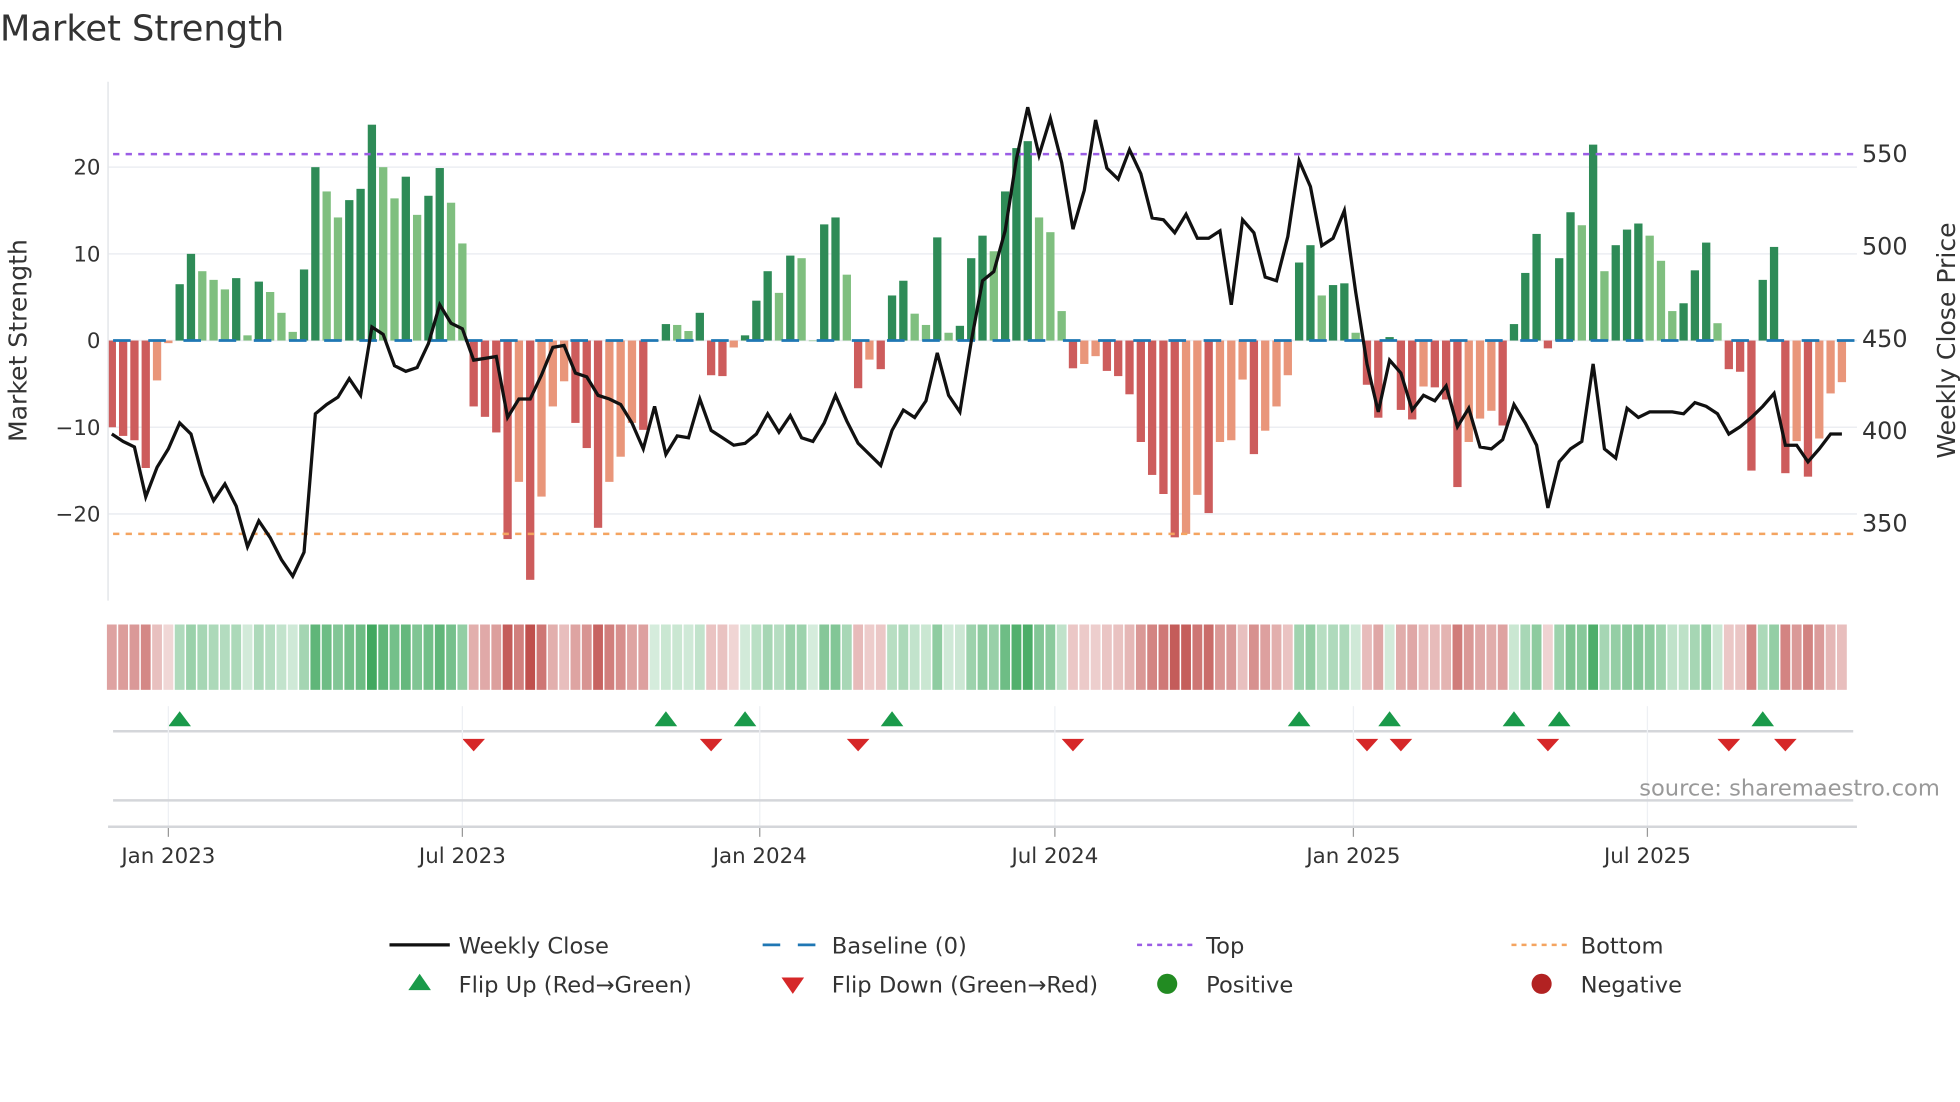 This screenshot has height=1102, width=1960. Describe the element at coordinates (864, 947) in the screenshot. I see `legend-item-baseline: Baseline (0)` at that location.